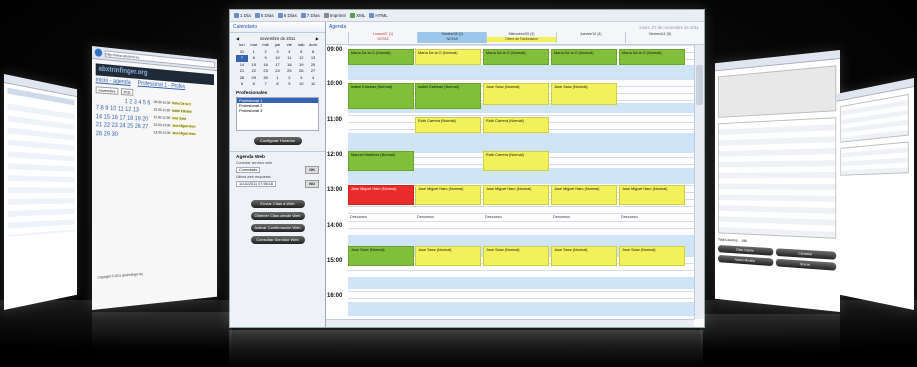 This screenshot has height=367, width=917. Describe the element at coordinates (277, 203) in the screenshot. I see `send-web-button: Enviar Citas a Web` at that location.